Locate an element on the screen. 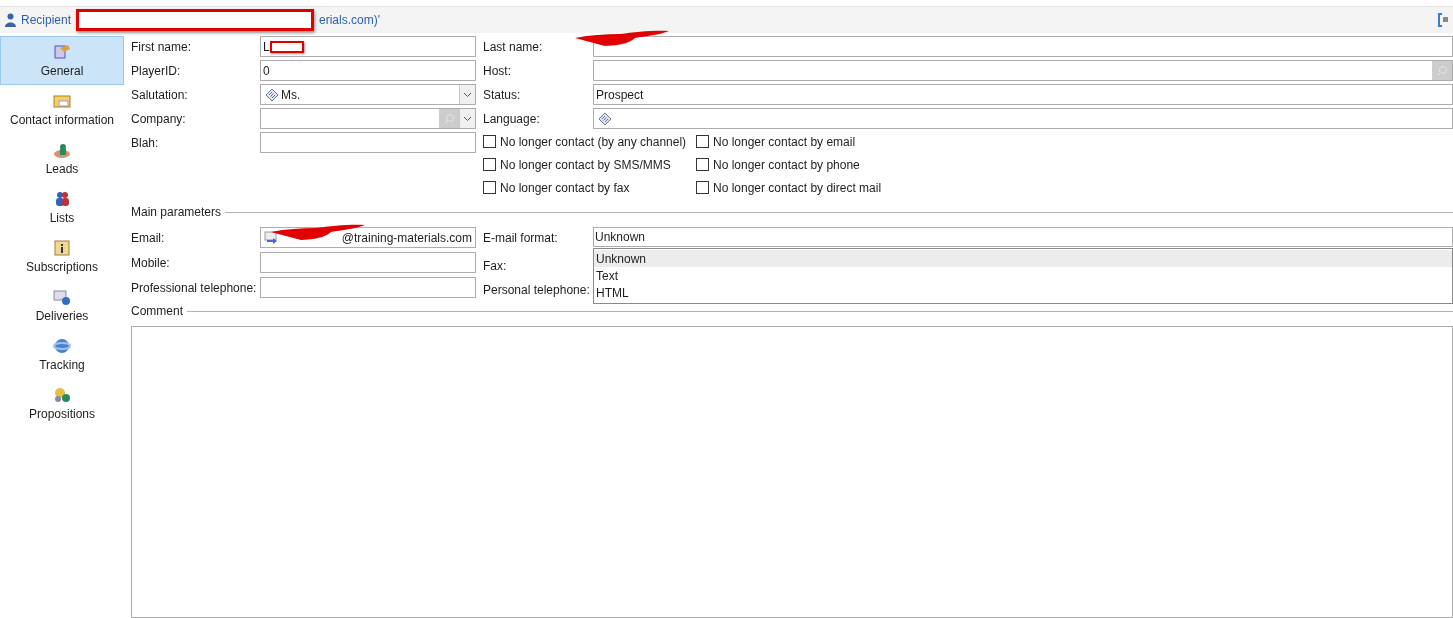 The width and height of the screenshot is (1453, 618). checkbox: No longer contact by direct mail is located at coordinates (1074, 187).